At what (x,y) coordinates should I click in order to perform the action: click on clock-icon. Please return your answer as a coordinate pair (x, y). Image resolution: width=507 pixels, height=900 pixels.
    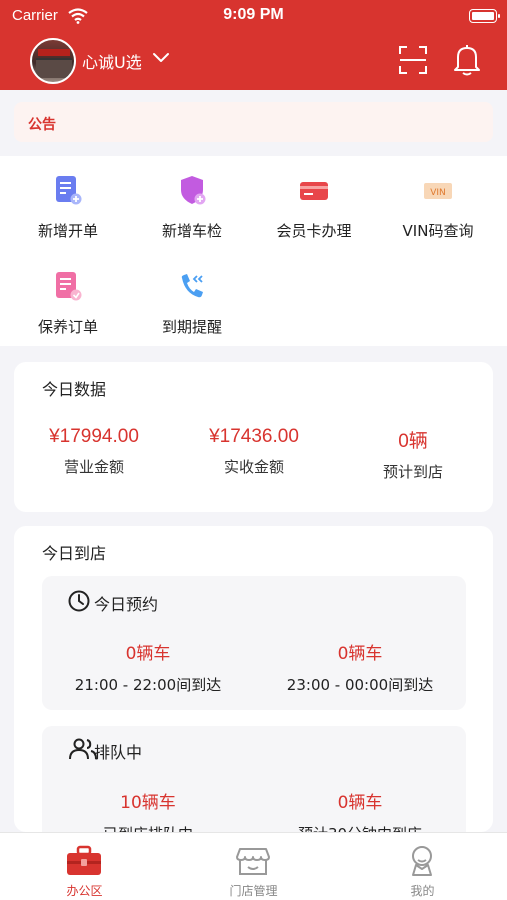
    Looking at the image, I should click on (79, 601).